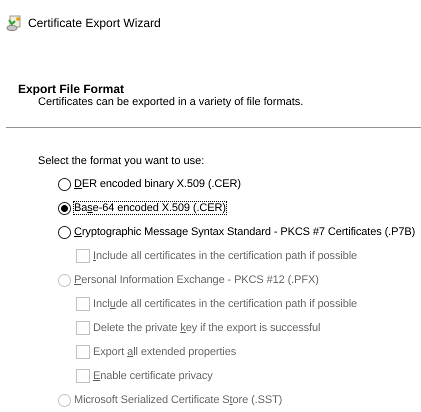  What do you see at coordinates (150, 208) in the screenshot?
I see `radio-label: Base-64 encoded X.509 (.CER)` at bounding box center [150, 208].